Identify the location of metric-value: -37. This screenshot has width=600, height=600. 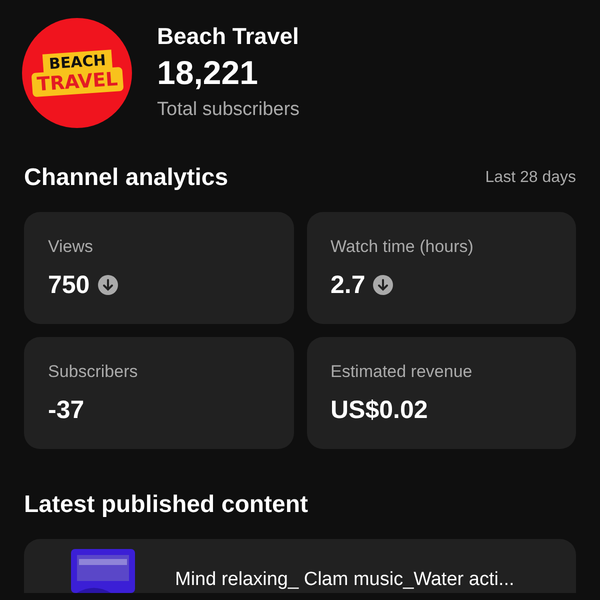
(66, 410).